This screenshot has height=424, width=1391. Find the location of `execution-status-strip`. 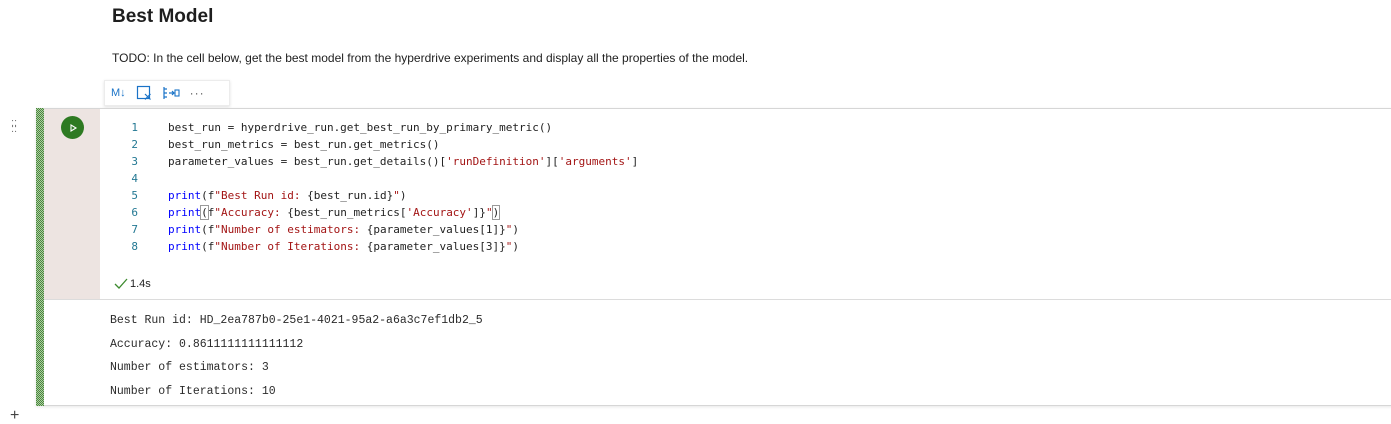

execution-status-strip is located at coordinates (40, 257).